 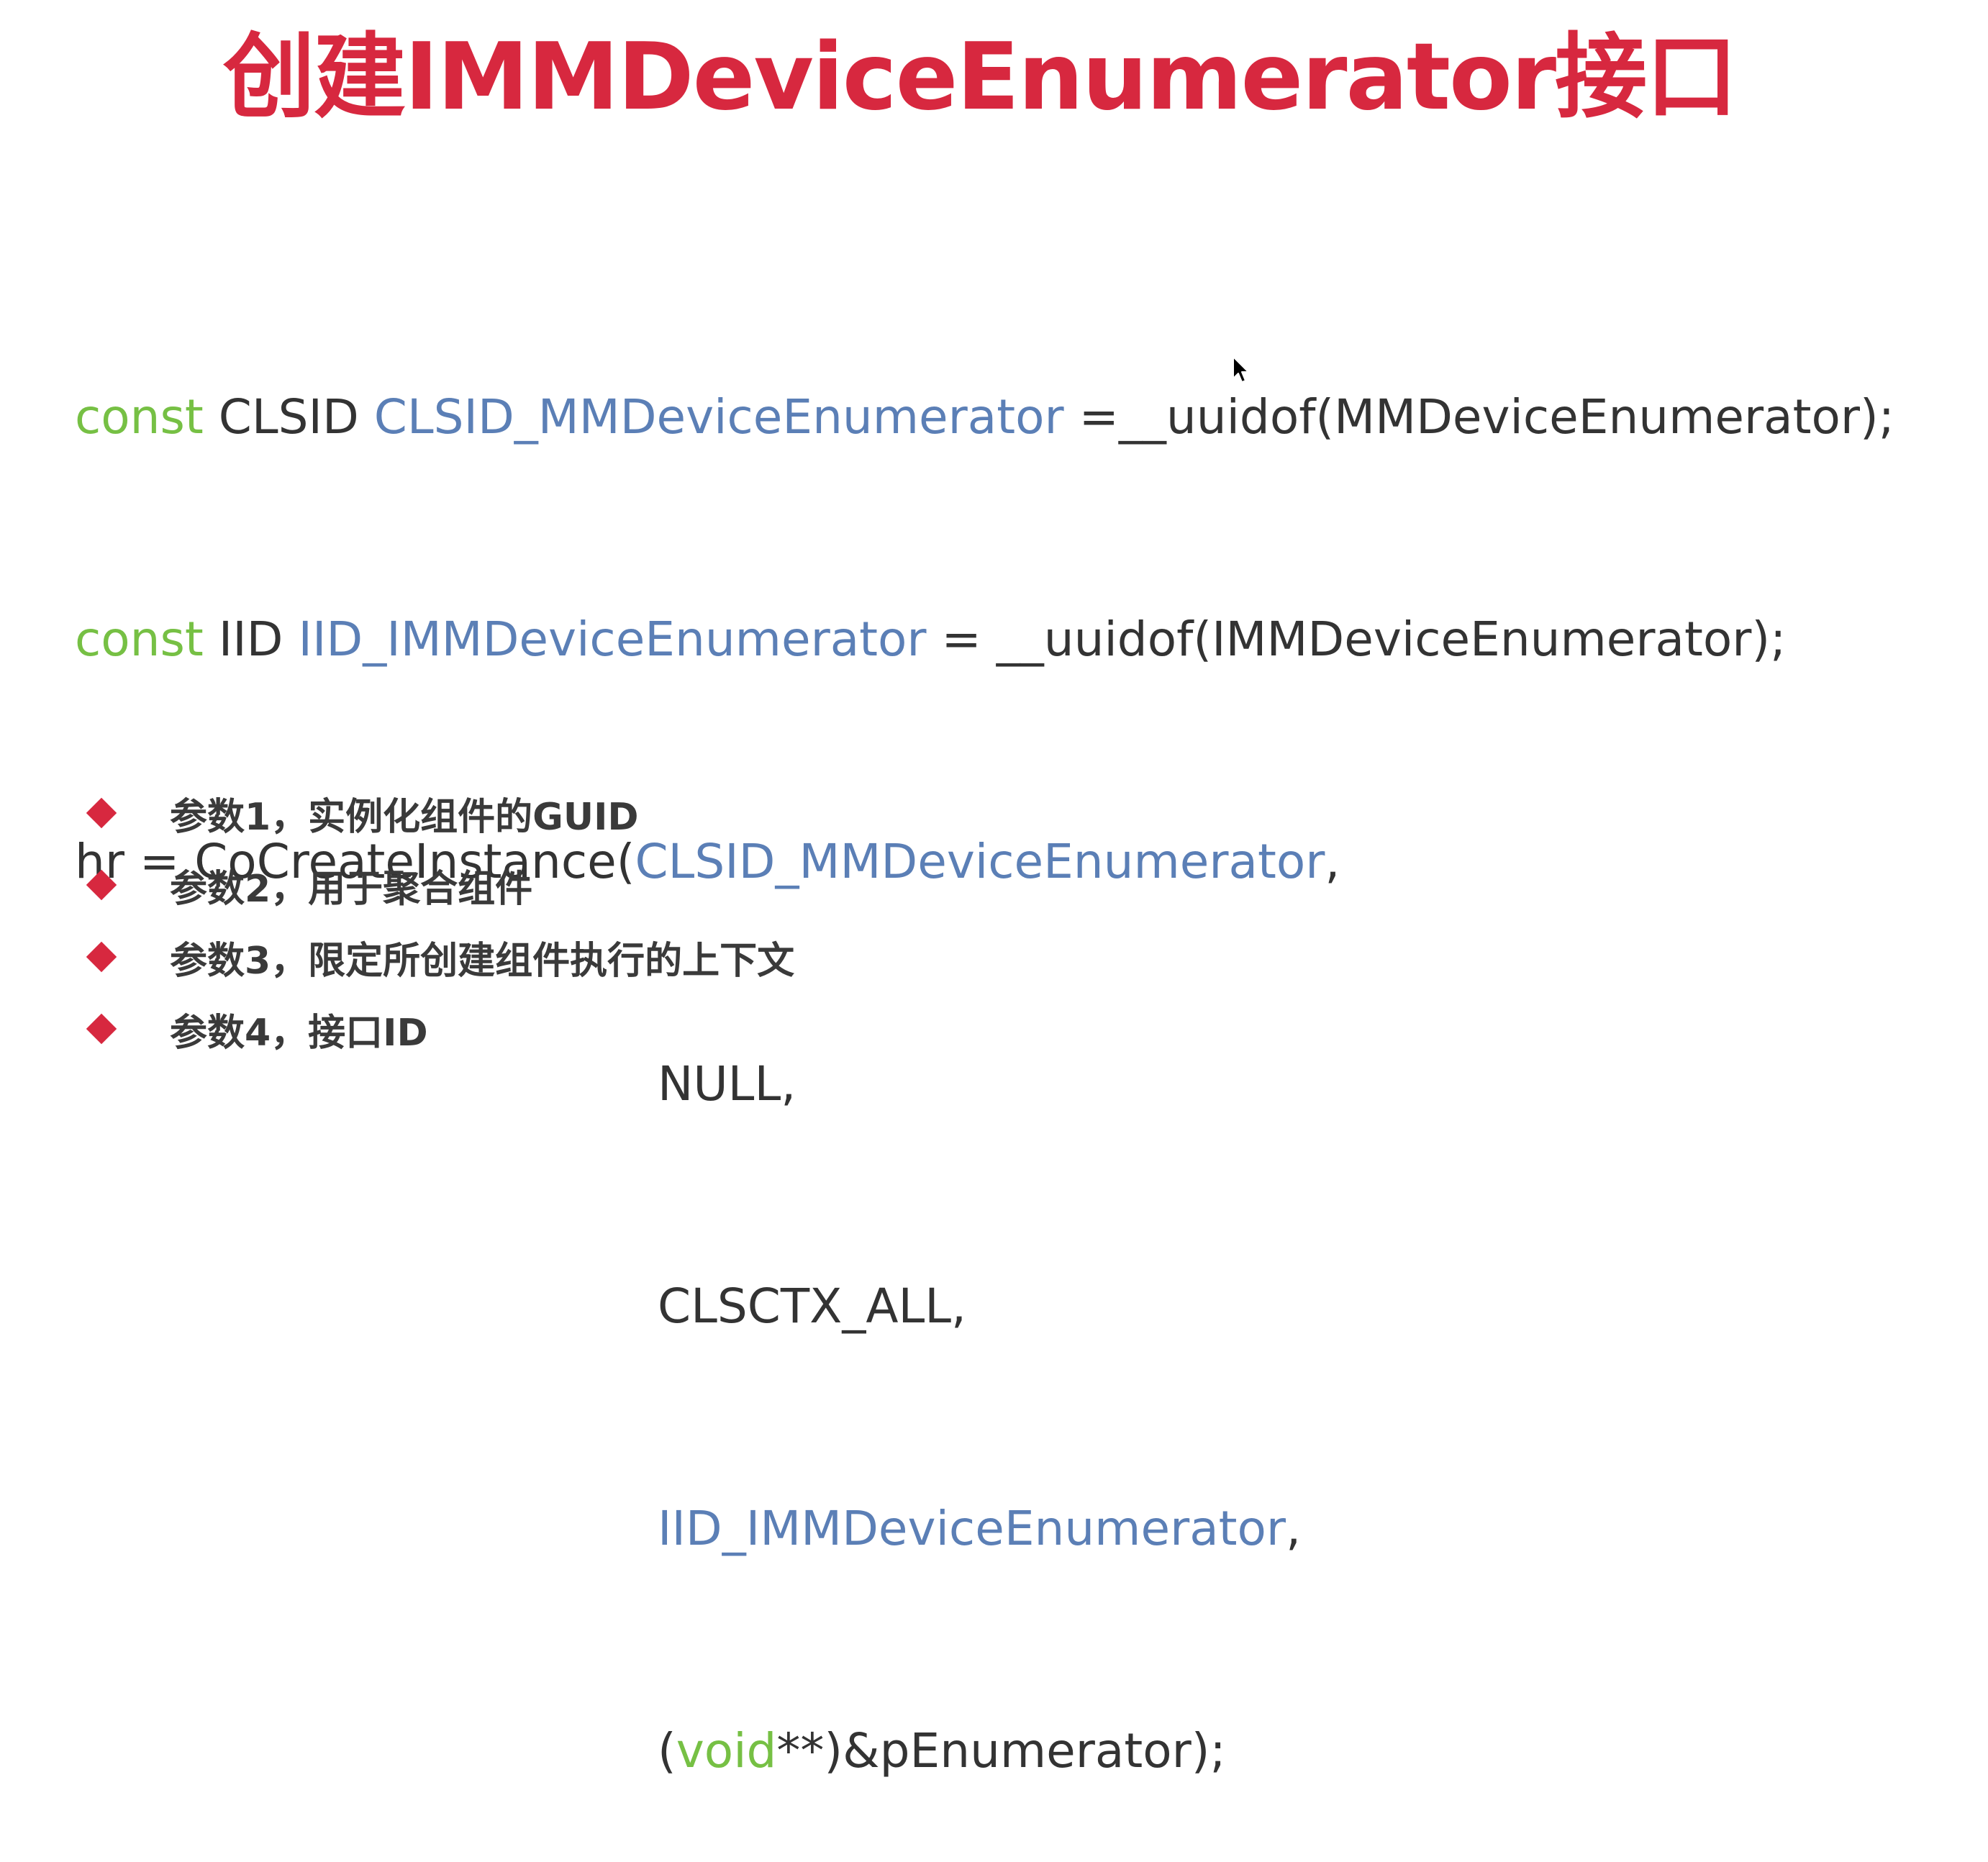 I want to click on type-name: CLSID, so click(x=288, y=417).